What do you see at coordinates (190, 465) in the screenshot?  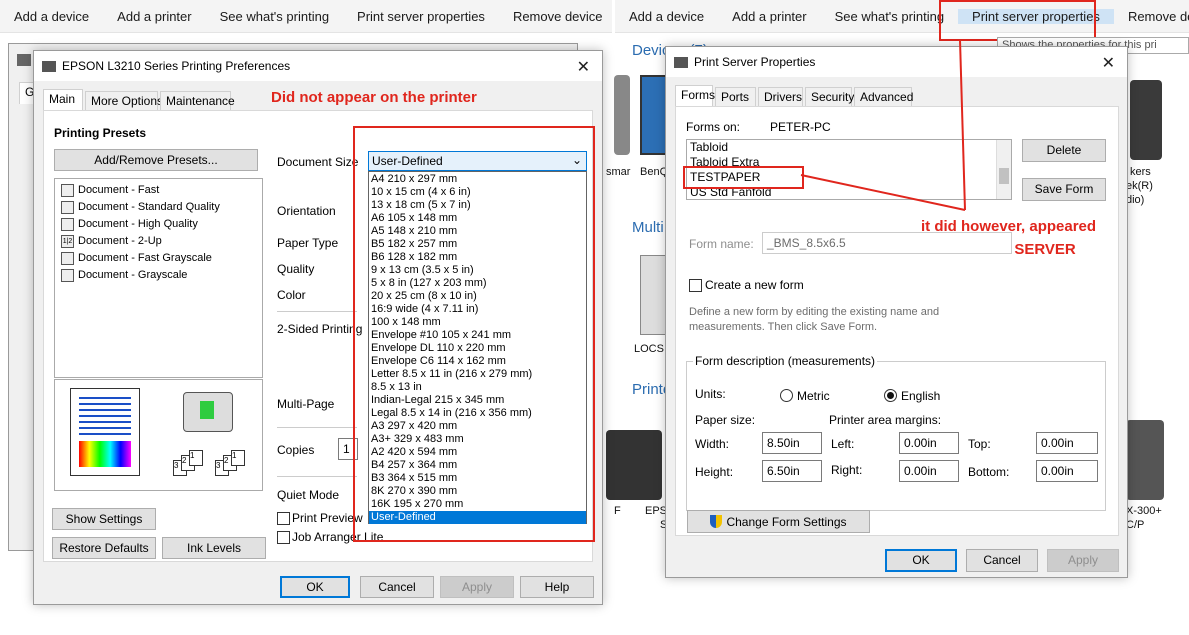 I see `page-count-icon: 3 2 1` at bounding box center [190, 465].